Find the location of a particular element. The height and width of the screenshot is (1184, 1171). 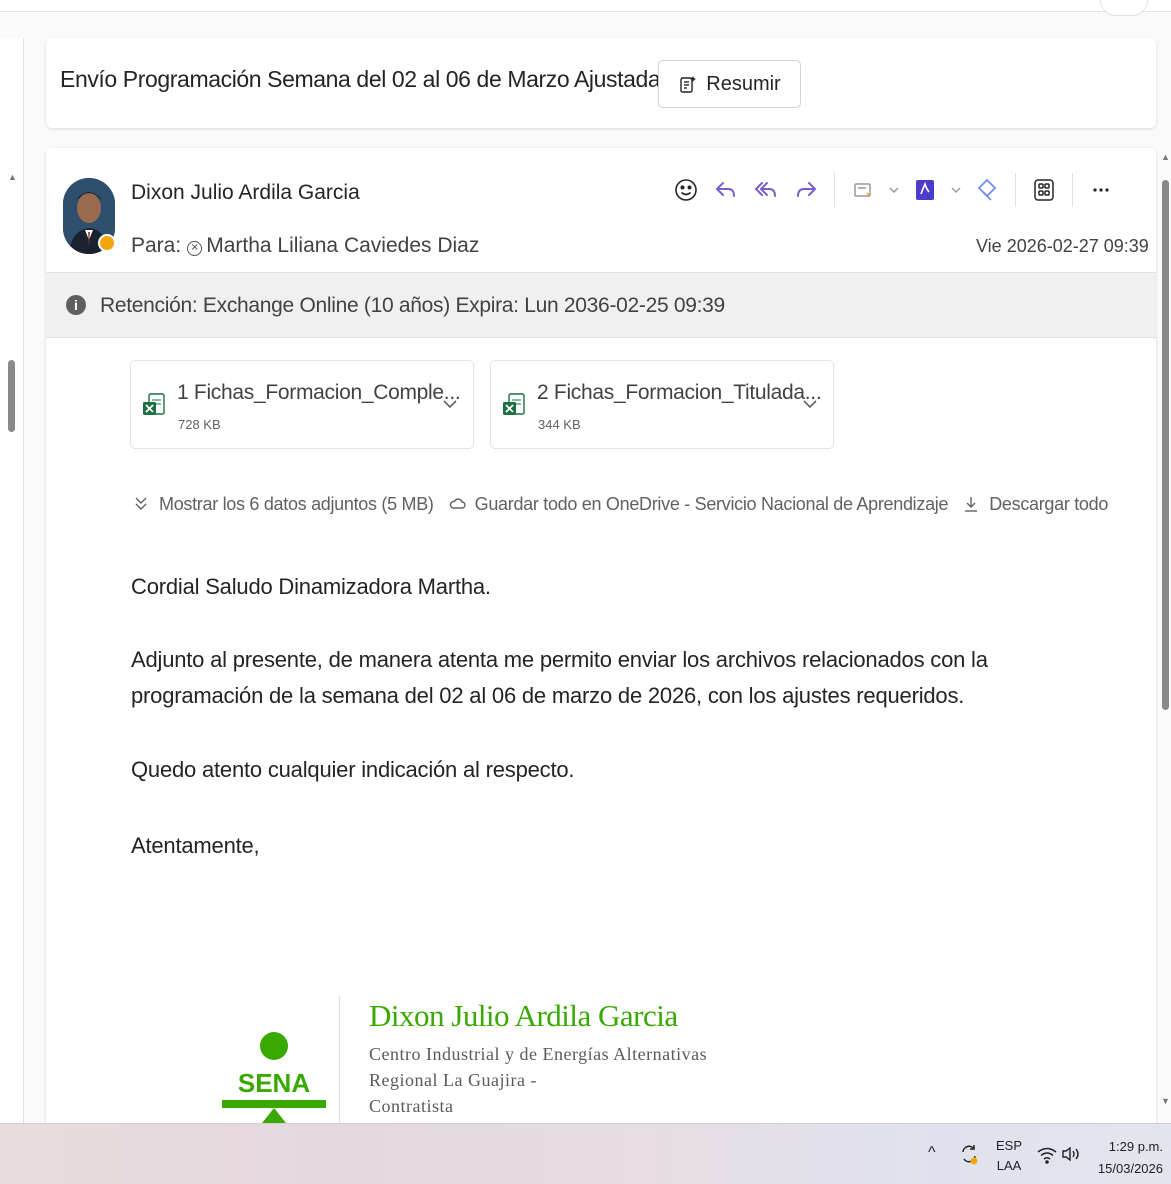

attachment-size: 344 KB is located at coordinates (559, 424).